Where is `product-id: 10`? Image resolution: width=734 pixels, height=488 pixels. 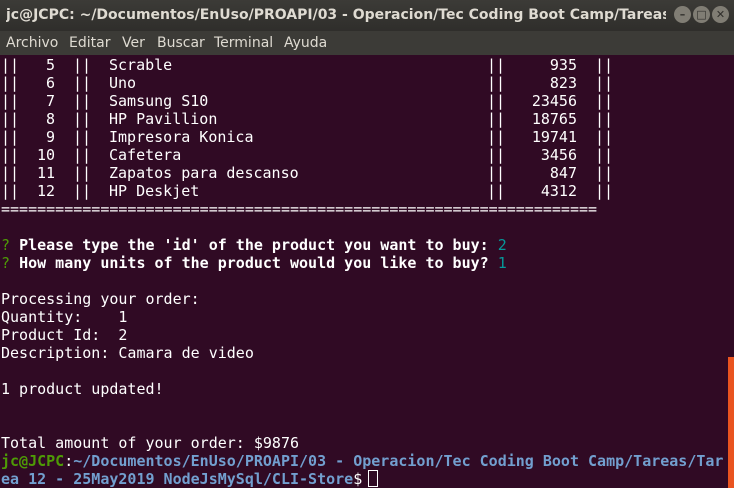 product-id: 10 is located at coordinates (46, 155).